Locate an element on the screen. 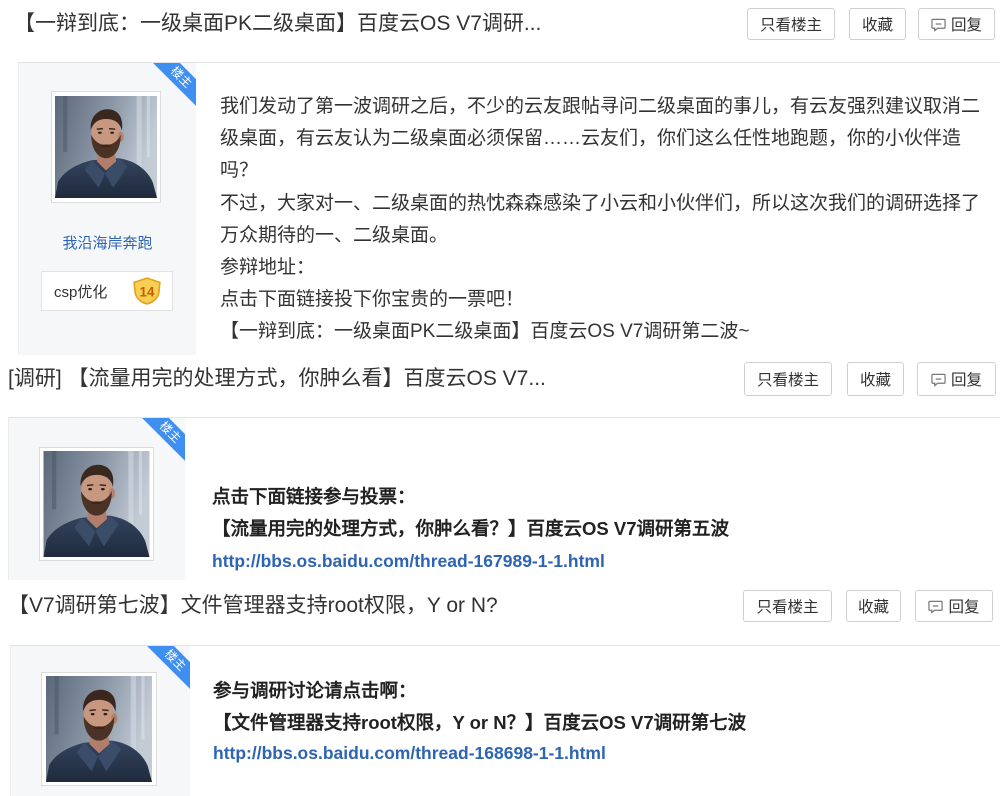 The height and width of the screenshot is (796, 1000). content-line: 【一辩到底：一级桌面PK二级桌面】百度云OS V7调研第二波~ is located at coordinates (485, 332).